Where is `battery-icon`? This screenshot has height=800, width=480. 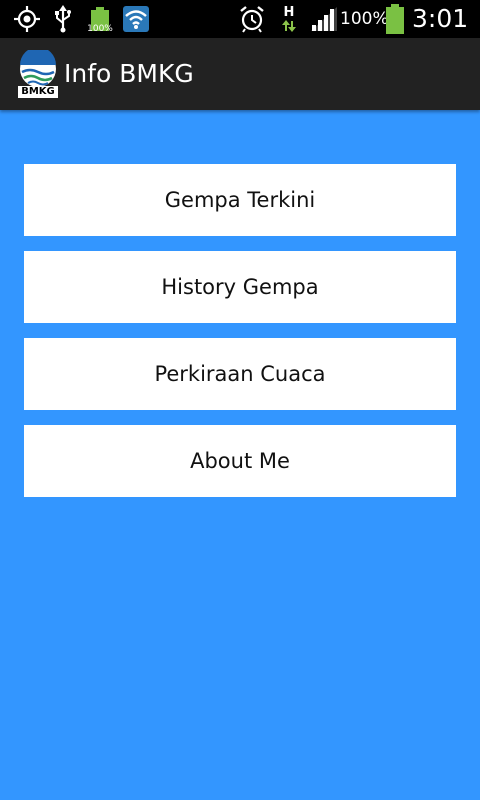 battery-icon is located at coordinates (395, 19).